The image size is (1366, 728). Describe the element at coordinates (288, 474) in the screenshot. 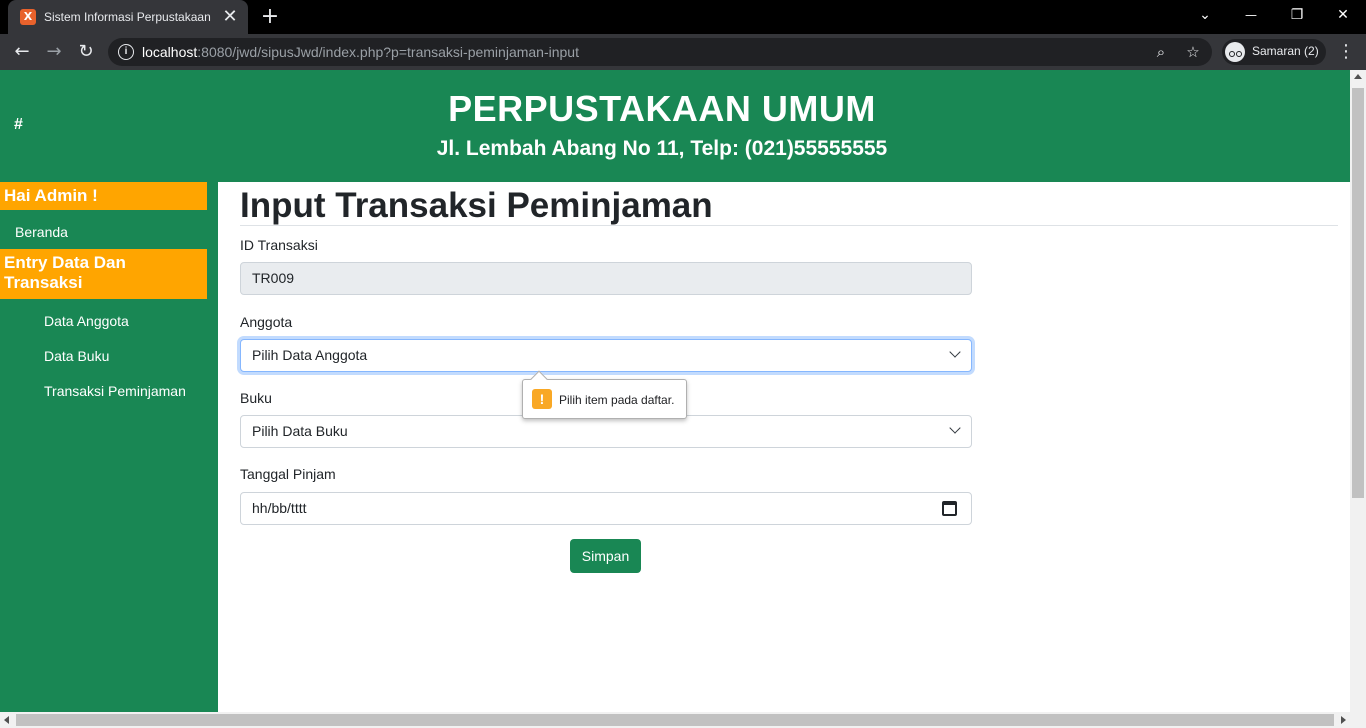

I see `tanggal-pinjam-label: Tanggal Pinjam` at that location.